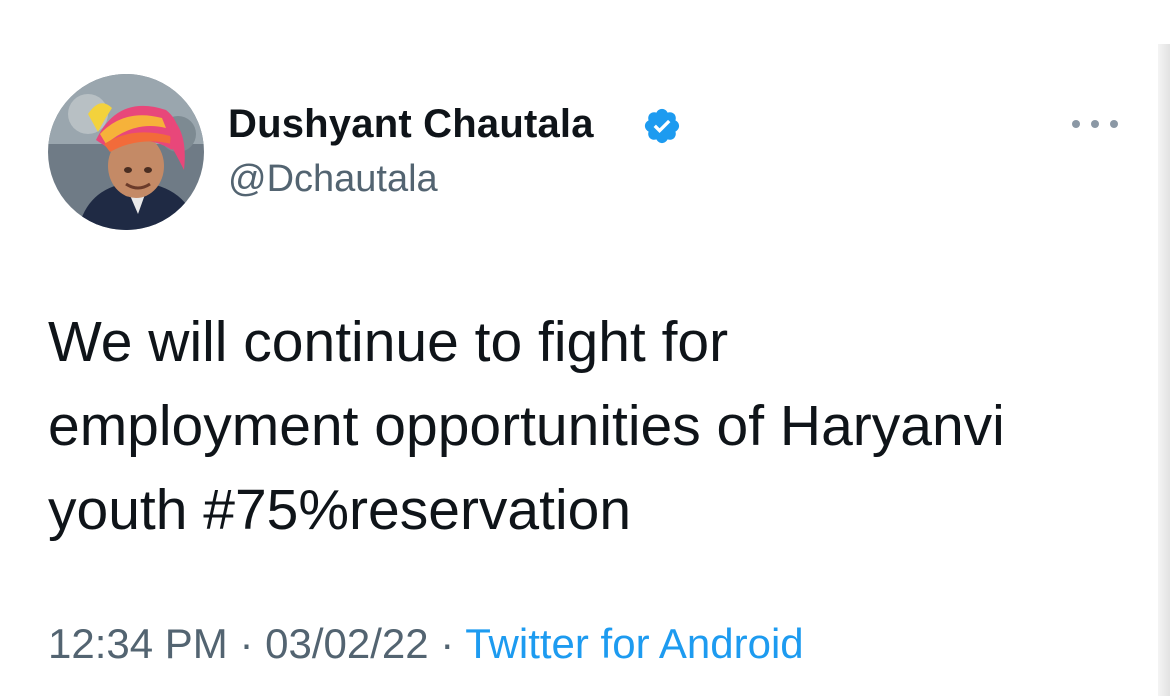  I want to click on tweet-line: youth #75%reservation, so click(340, 510).